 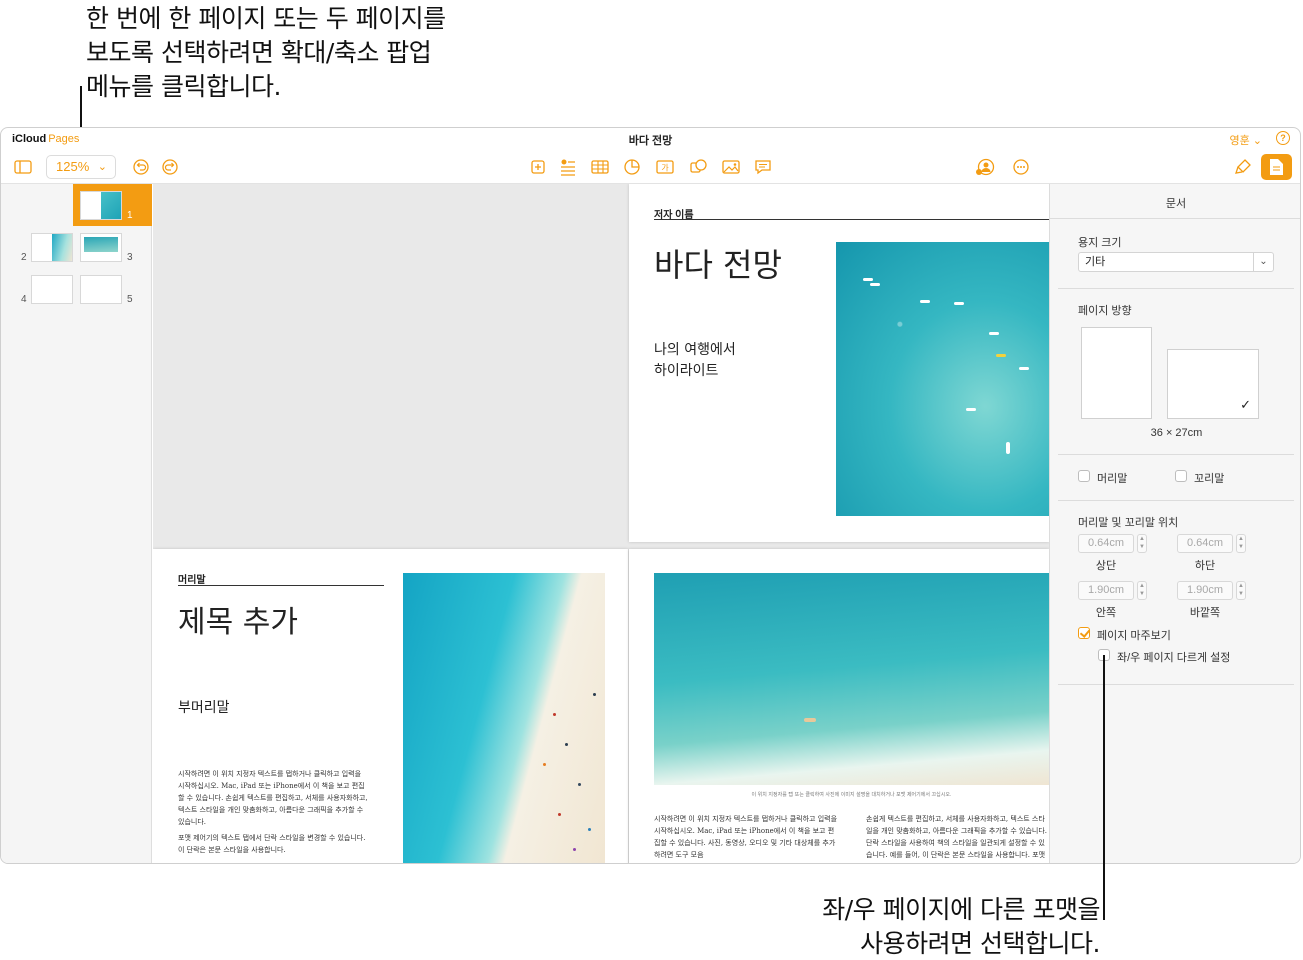 I want to click on document-title: 바다 전망, so click(x=650, y=141).